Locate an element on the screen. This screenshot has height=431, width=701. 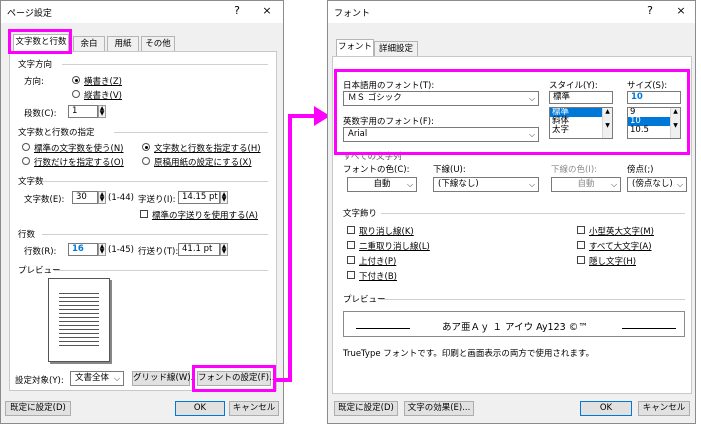
line-pitch-spinner: ▲ ▼ is located at coordinates (224, 249).